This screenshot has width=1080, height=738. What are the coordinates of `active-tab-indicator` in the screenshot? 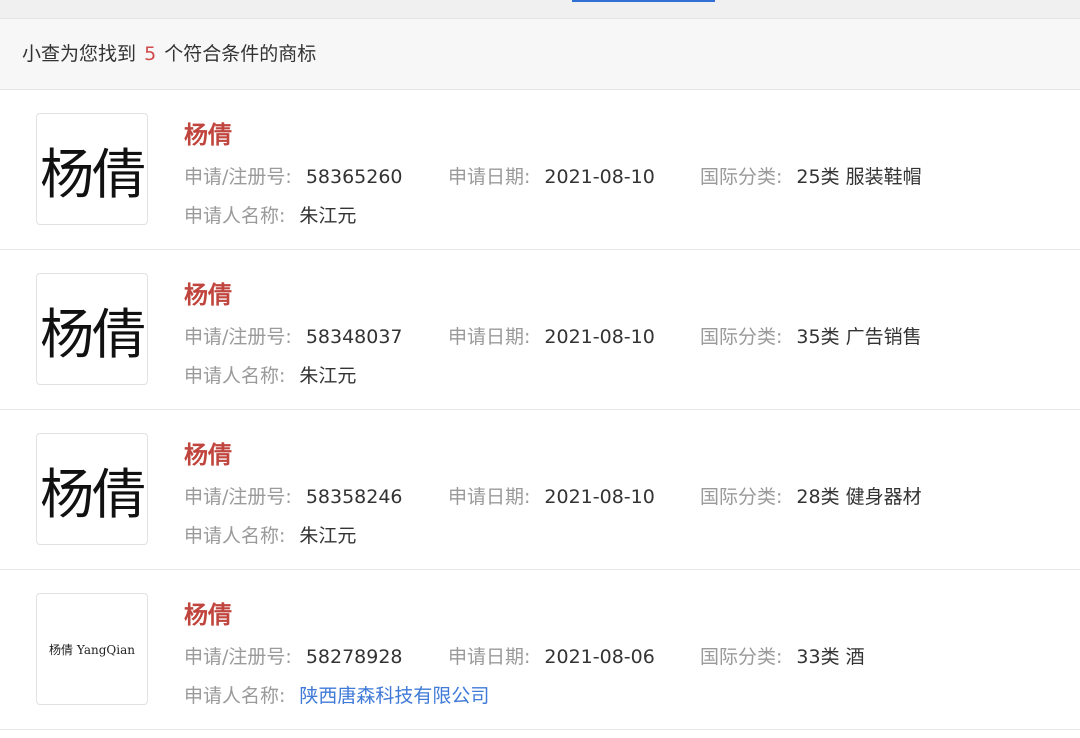 It's located at (643, 1).